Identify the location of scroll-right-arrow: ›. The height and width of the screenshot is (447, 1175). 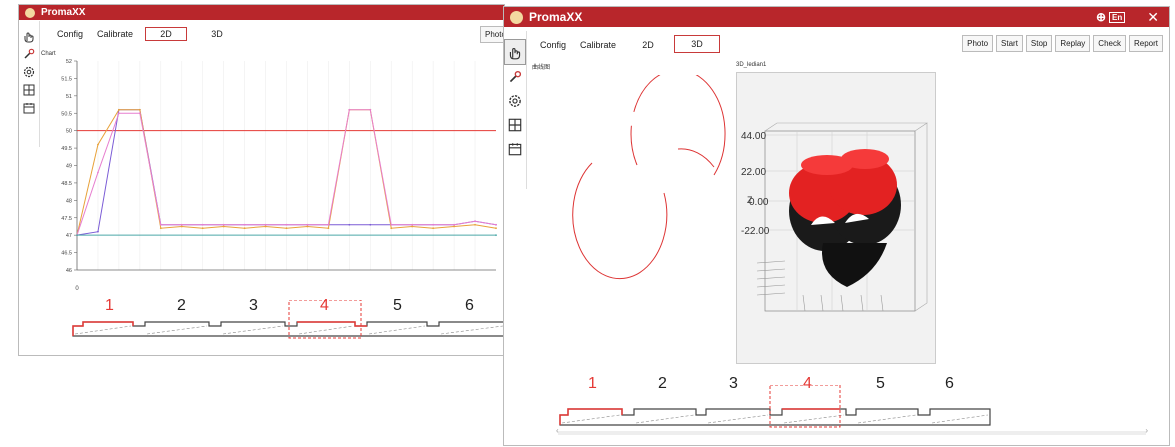
(1146, 430).